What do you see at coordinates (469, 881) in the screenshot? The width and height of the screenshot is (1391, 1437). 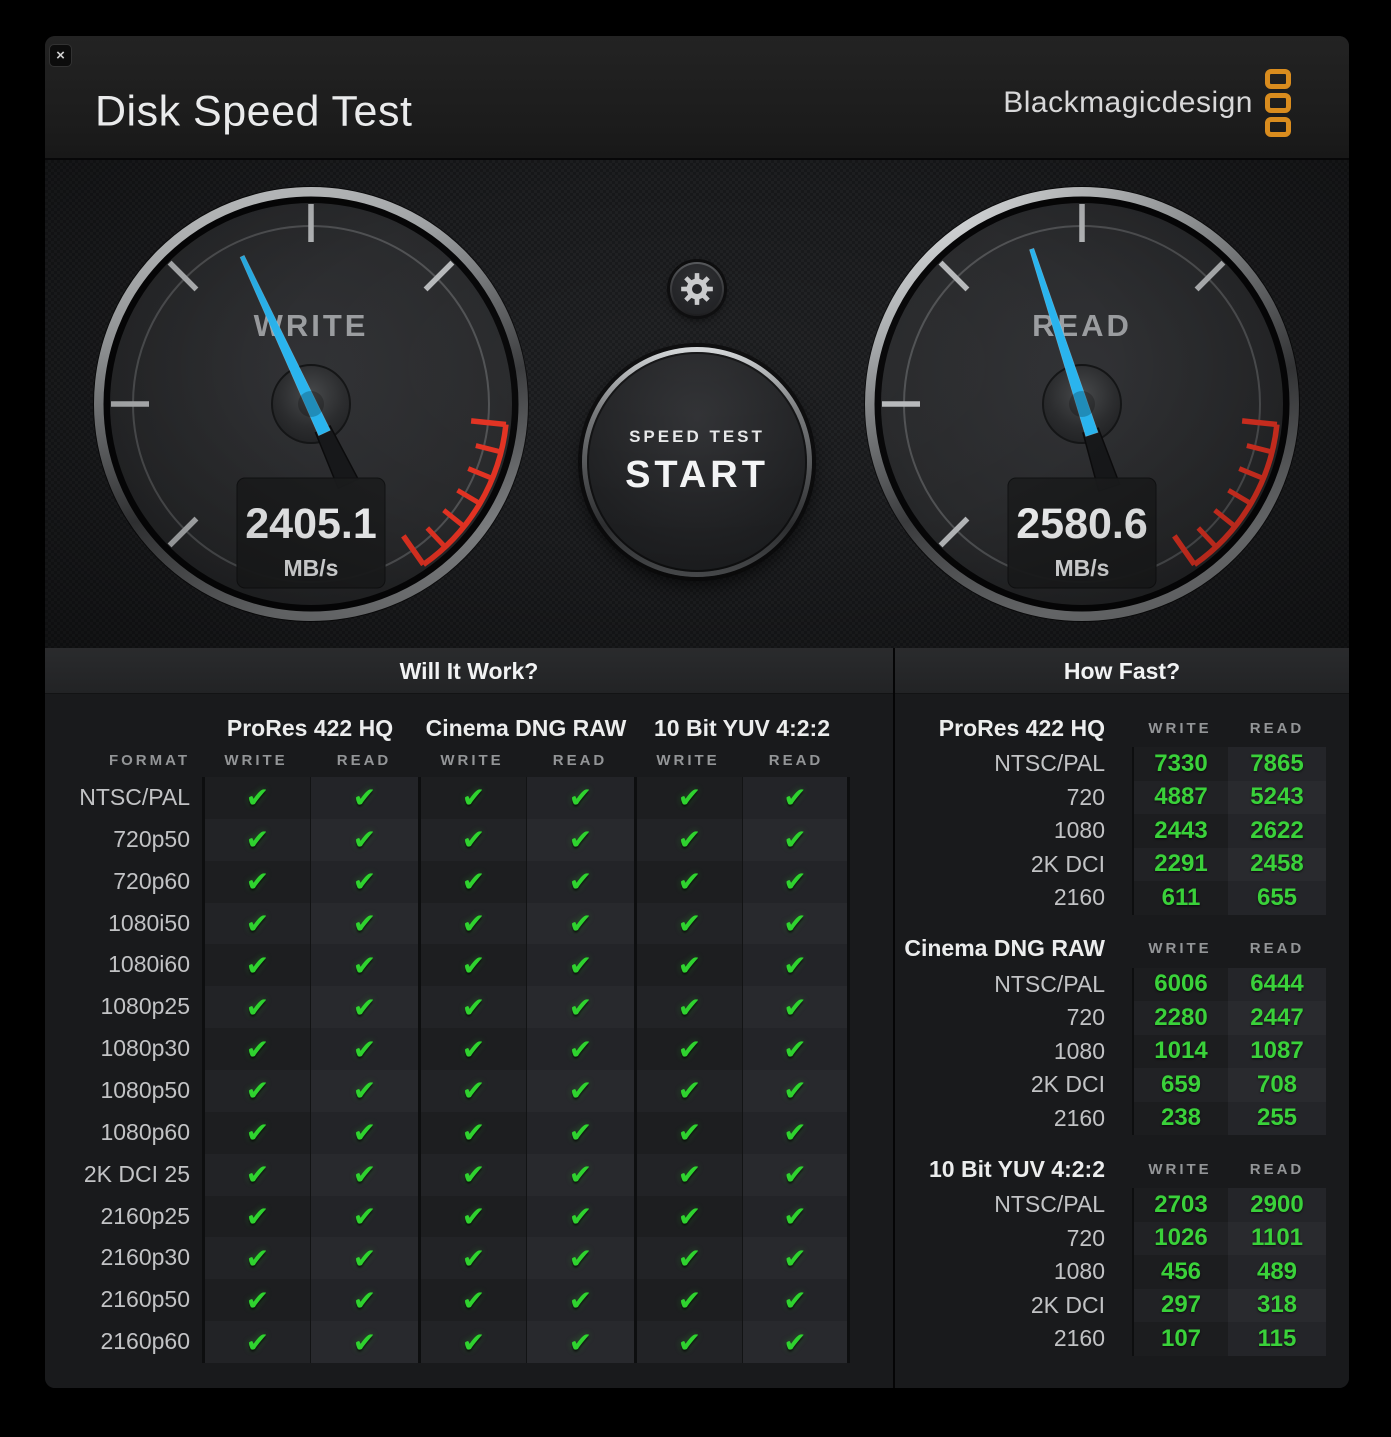 I see `table-row: 720p60 ✔ ✔ ✔ ✔ ✔ ✔` at bounding box center [469, 881].